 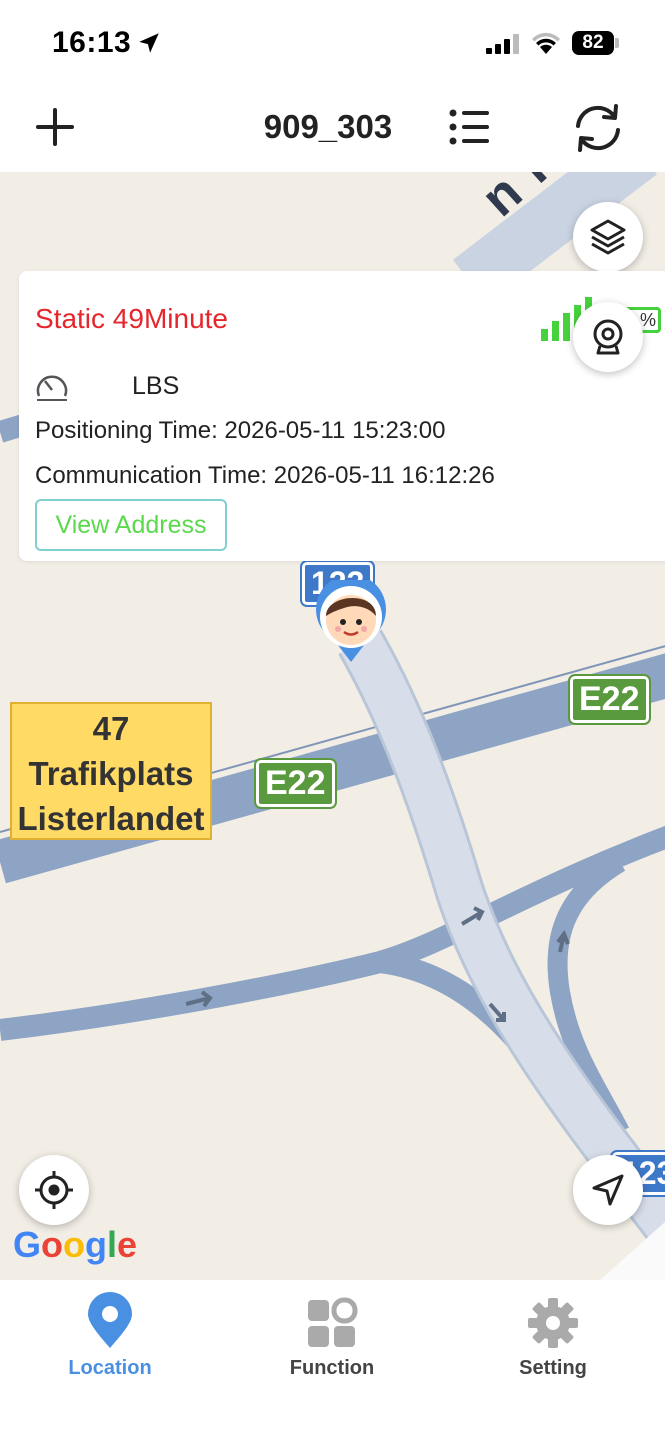 I want to click on navigate-arrow-icon, so click(x=608, y=1190).